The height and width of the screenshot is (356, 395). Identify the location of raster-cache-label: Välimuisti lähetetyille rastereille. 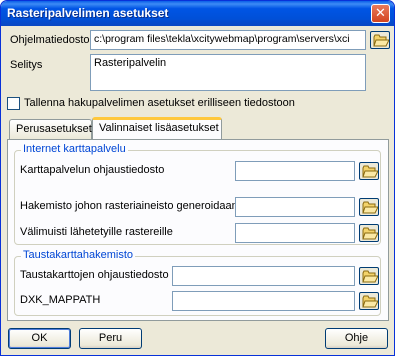
(96, 232).